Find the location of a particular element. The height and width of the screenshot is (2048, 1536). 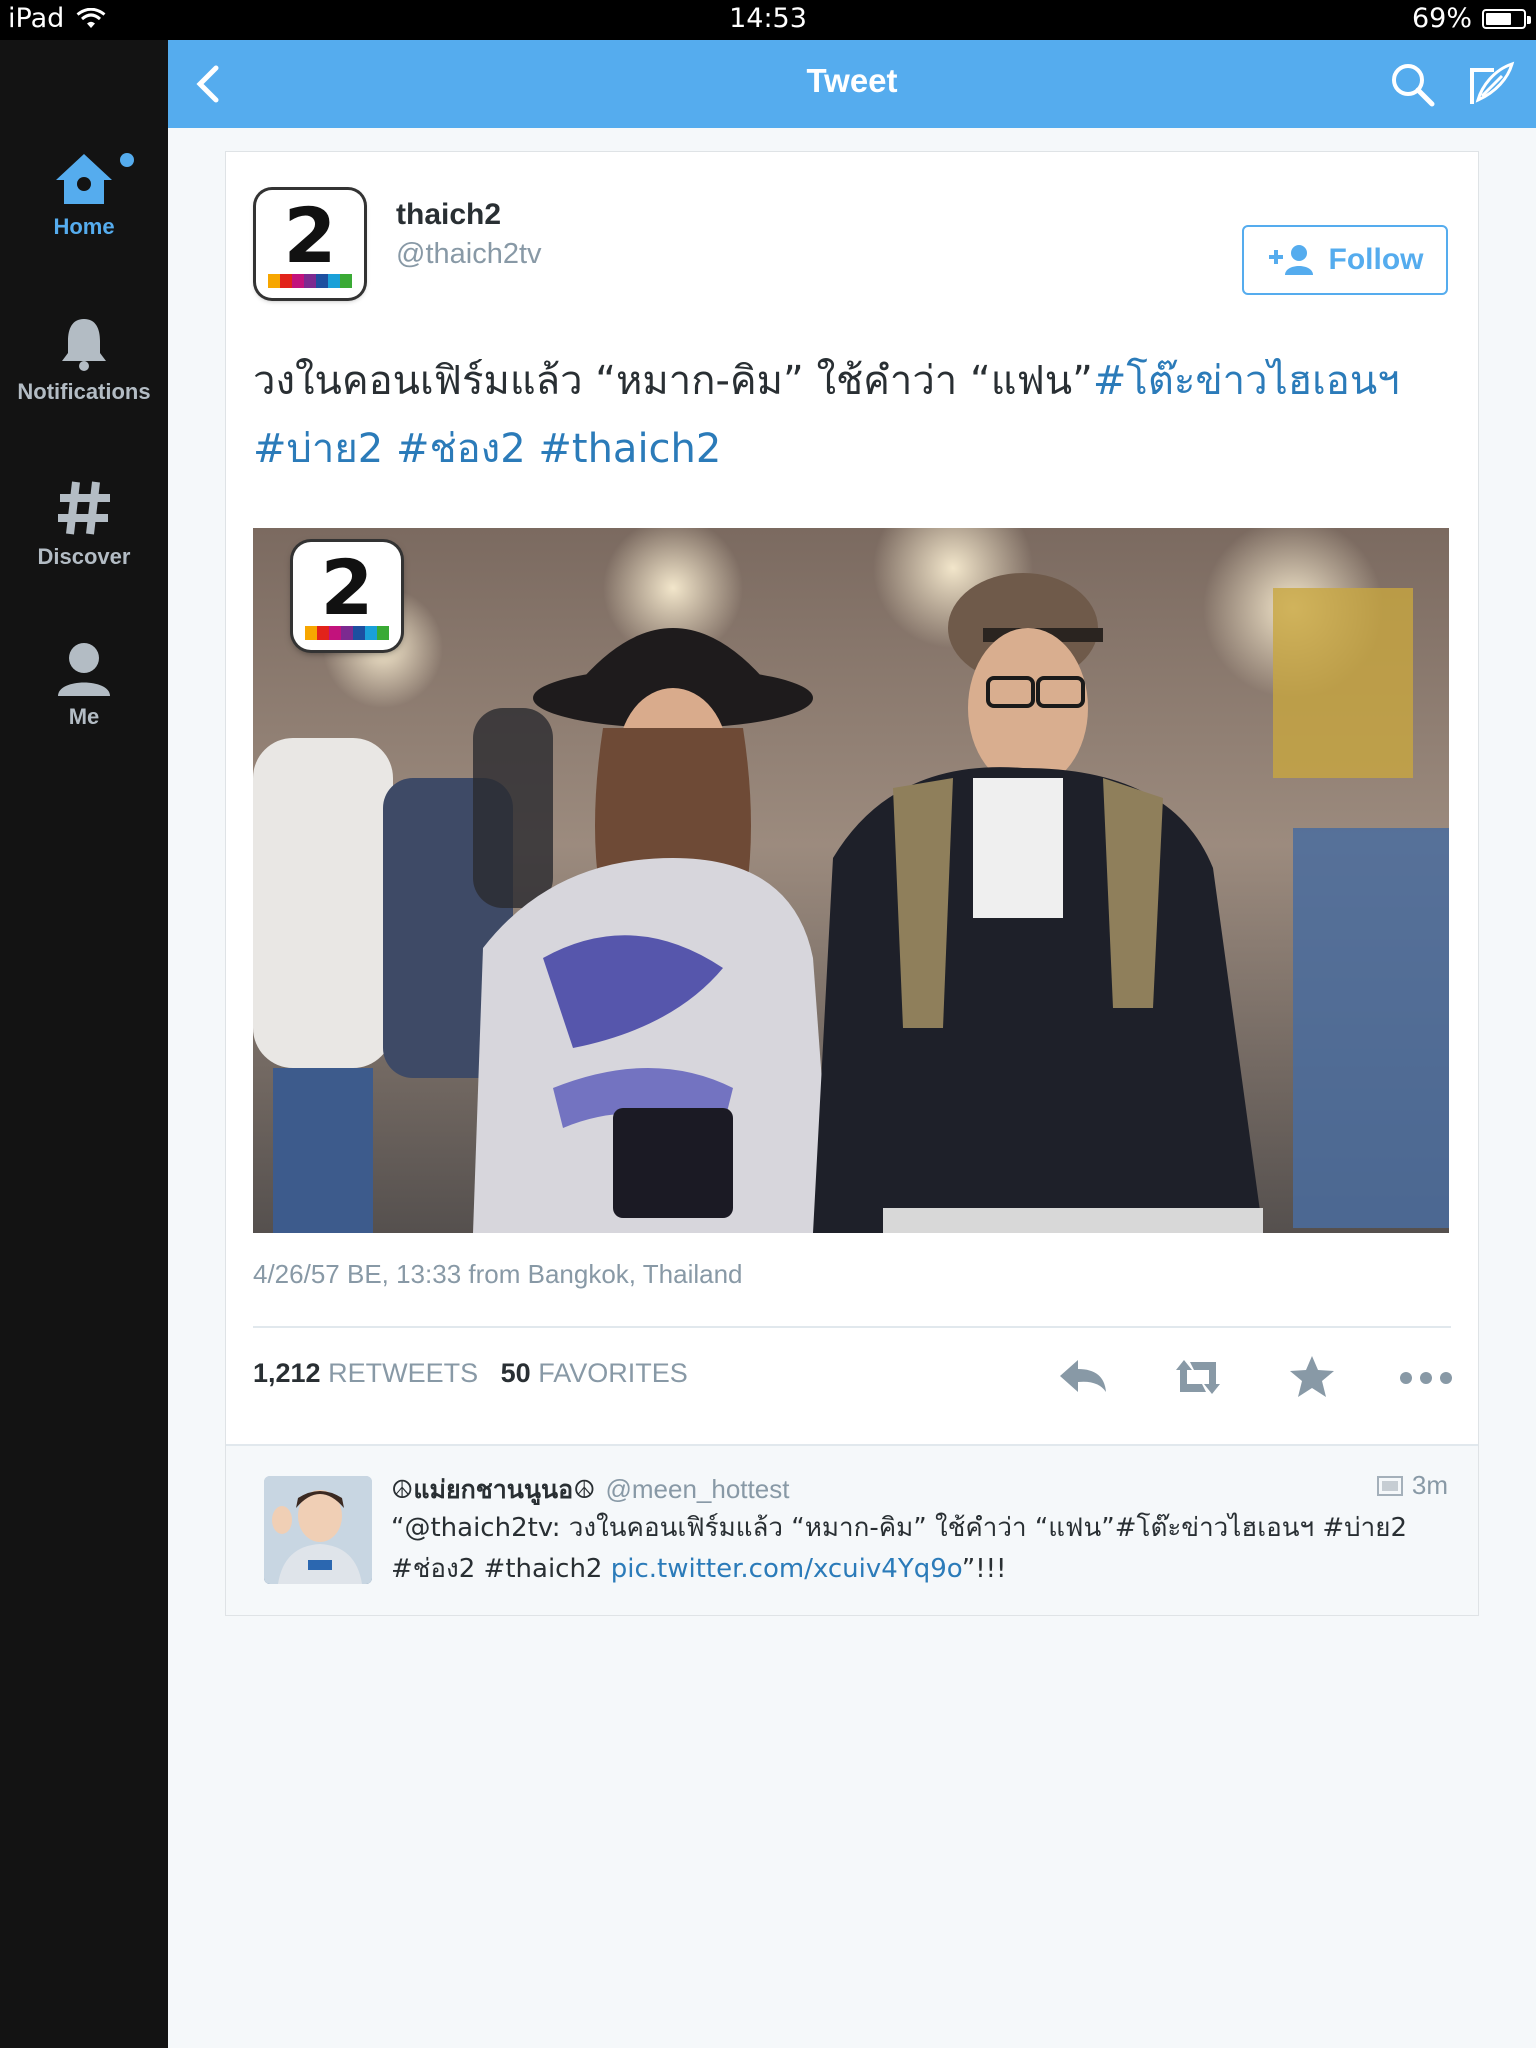

photo-link: pic.twitter.com/xcuiv4Yq9o is located at coordinates (786, 1569).